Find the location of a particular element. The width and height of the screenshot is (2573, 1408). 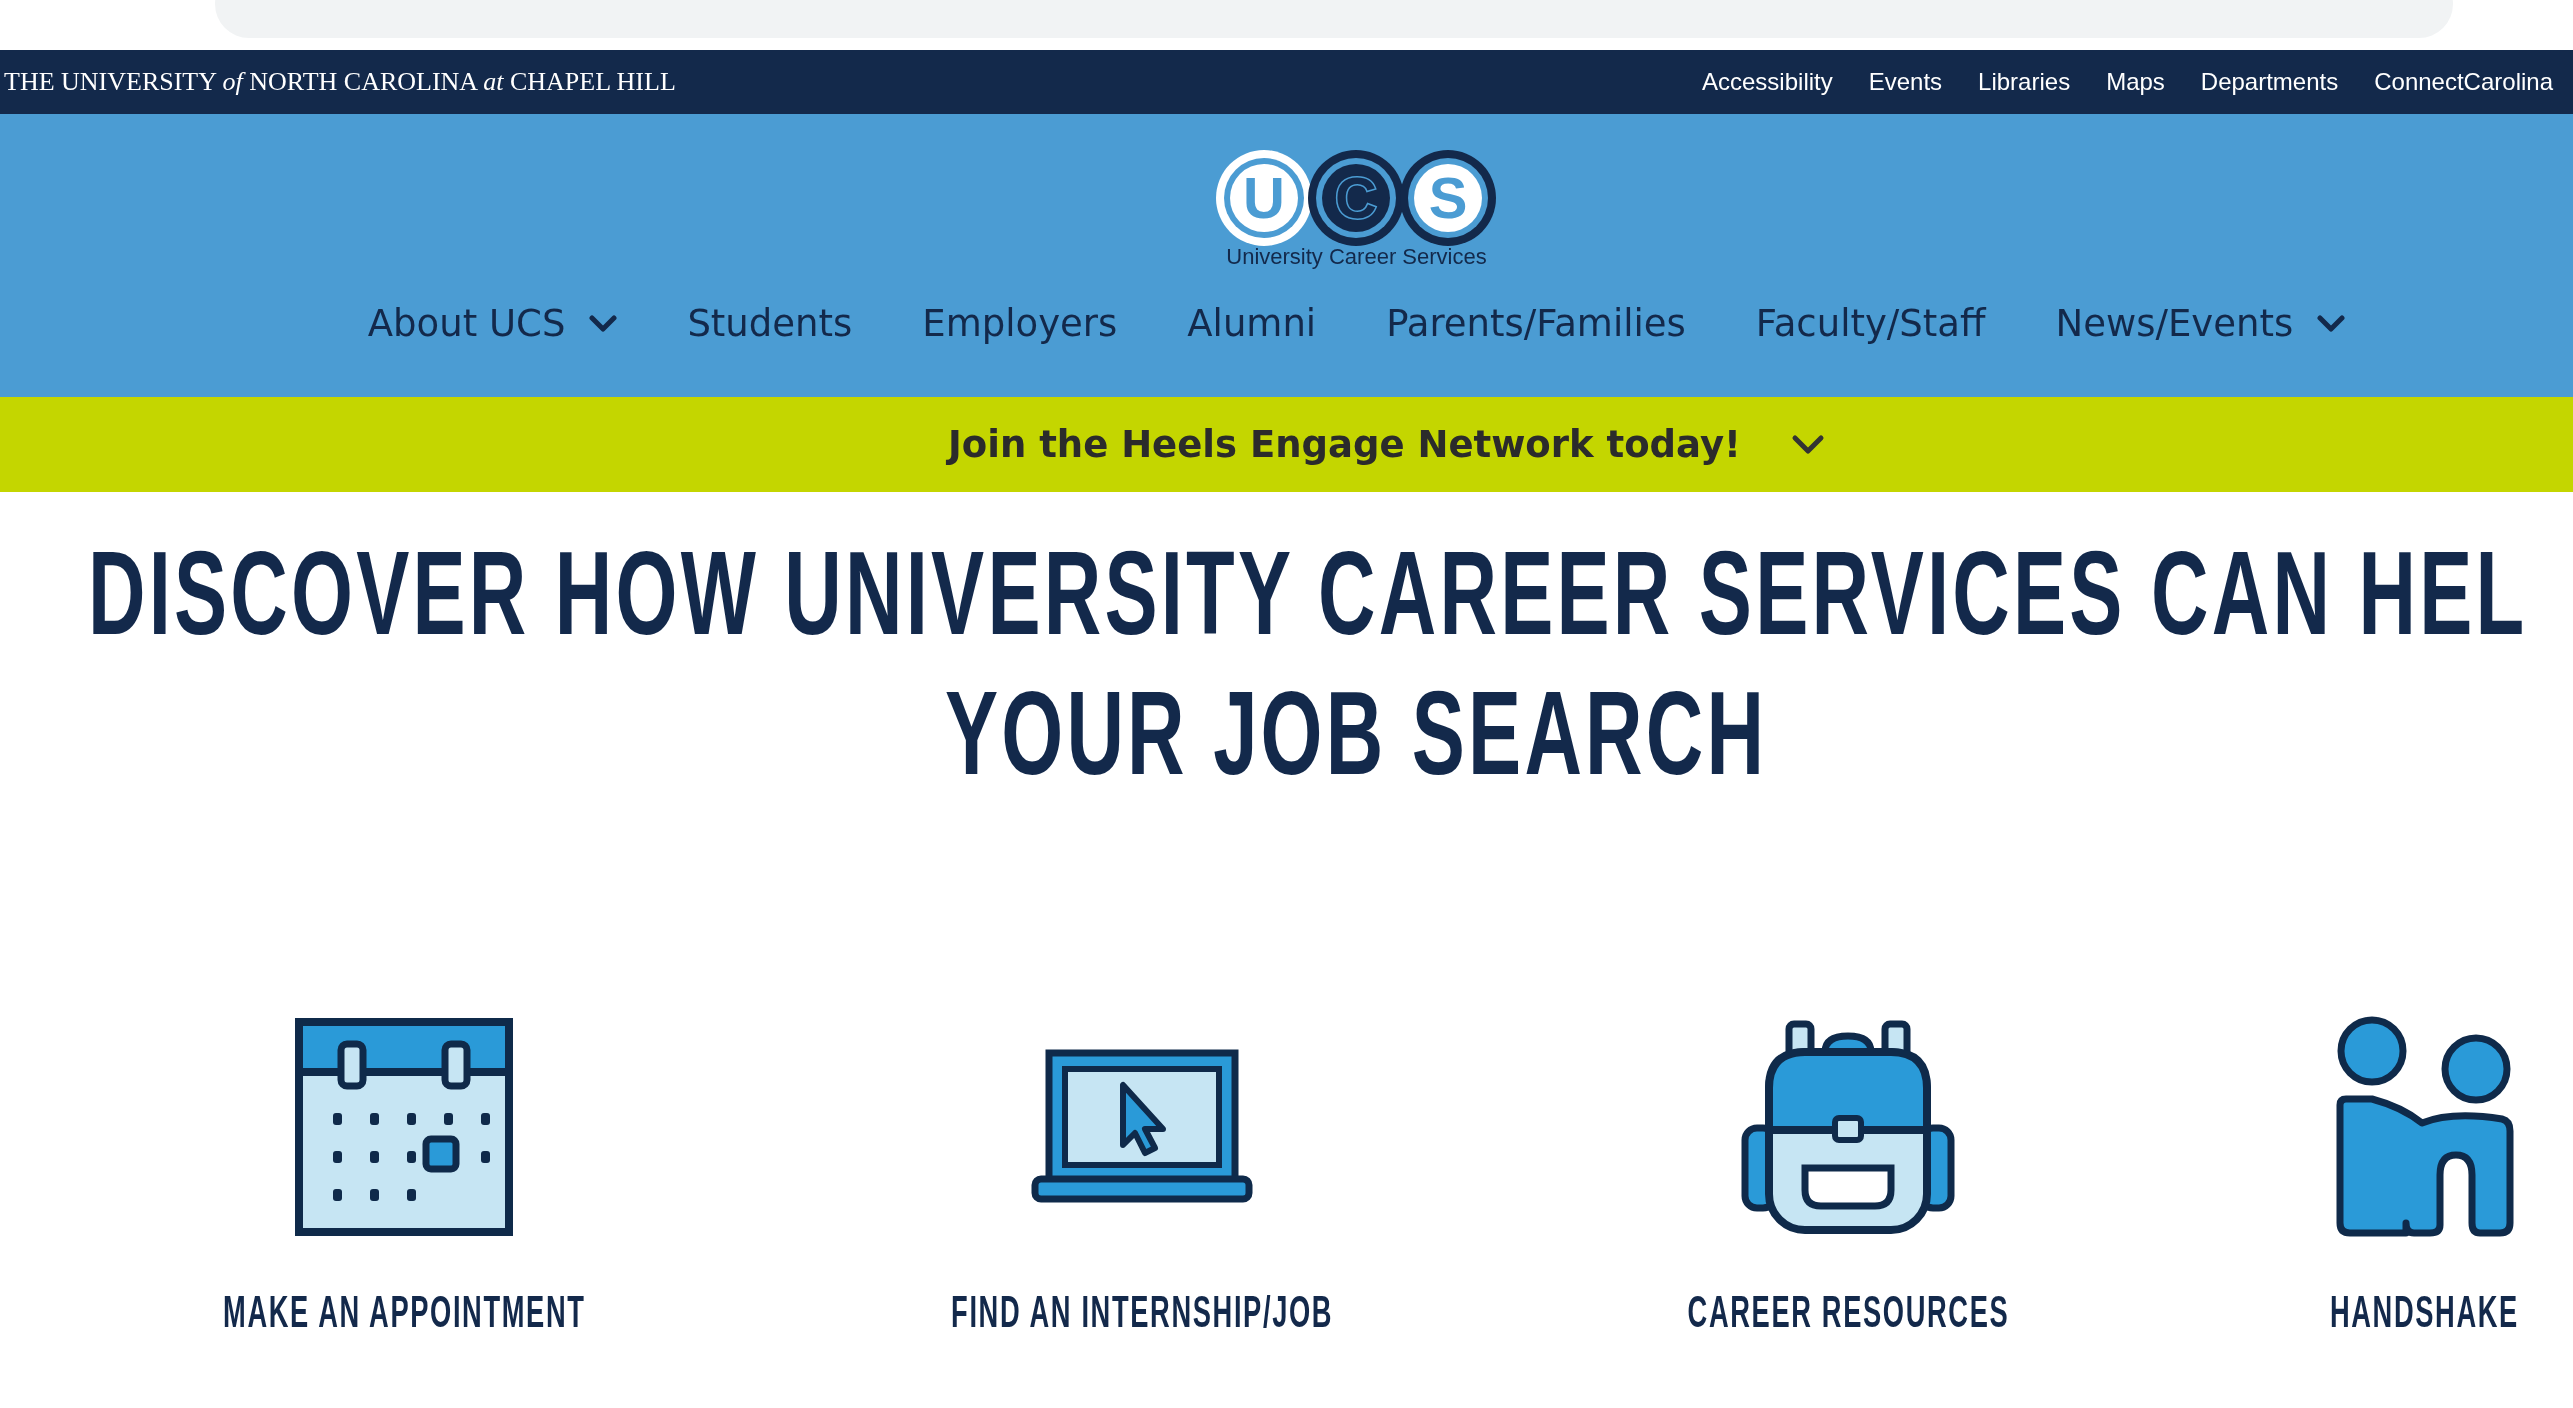

utility-link: Events is located at coordinates (1905, 82).